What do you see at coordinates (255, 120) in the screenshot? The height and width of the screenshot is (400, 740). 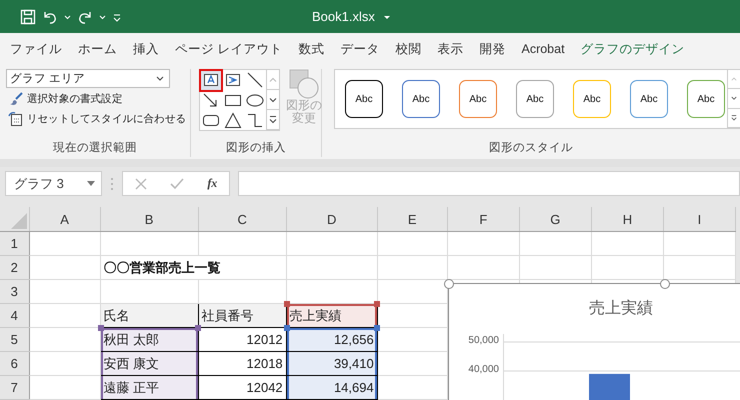 I see `elbow-connector-icon` at bounding box center [255, 120].